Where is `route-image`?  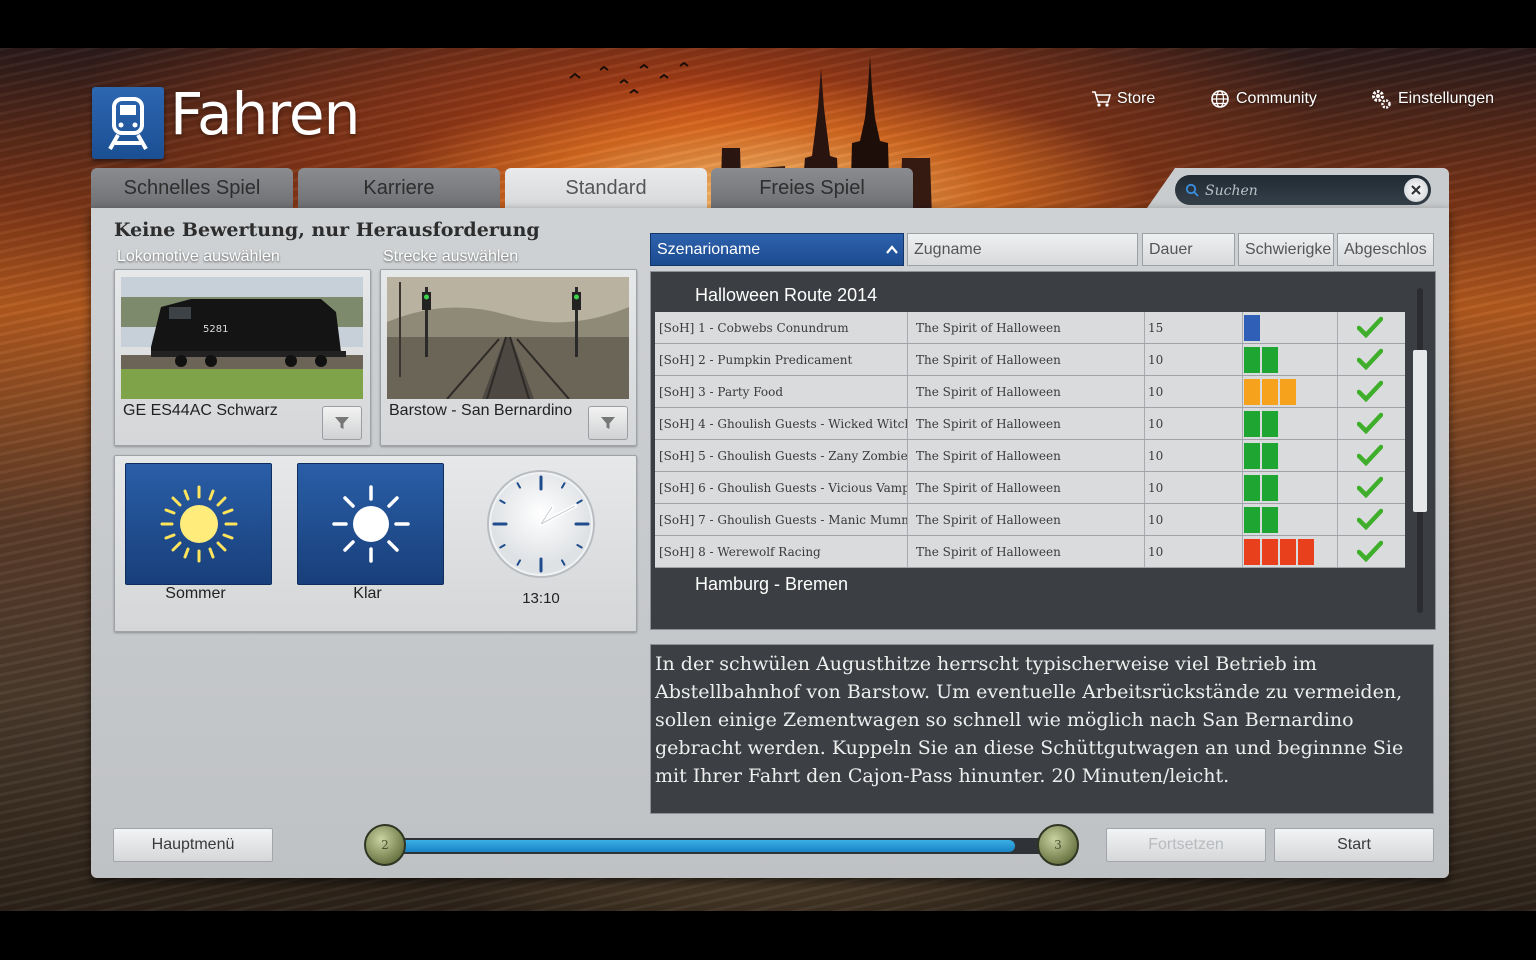 route-image is located at coordinates (508, 338).